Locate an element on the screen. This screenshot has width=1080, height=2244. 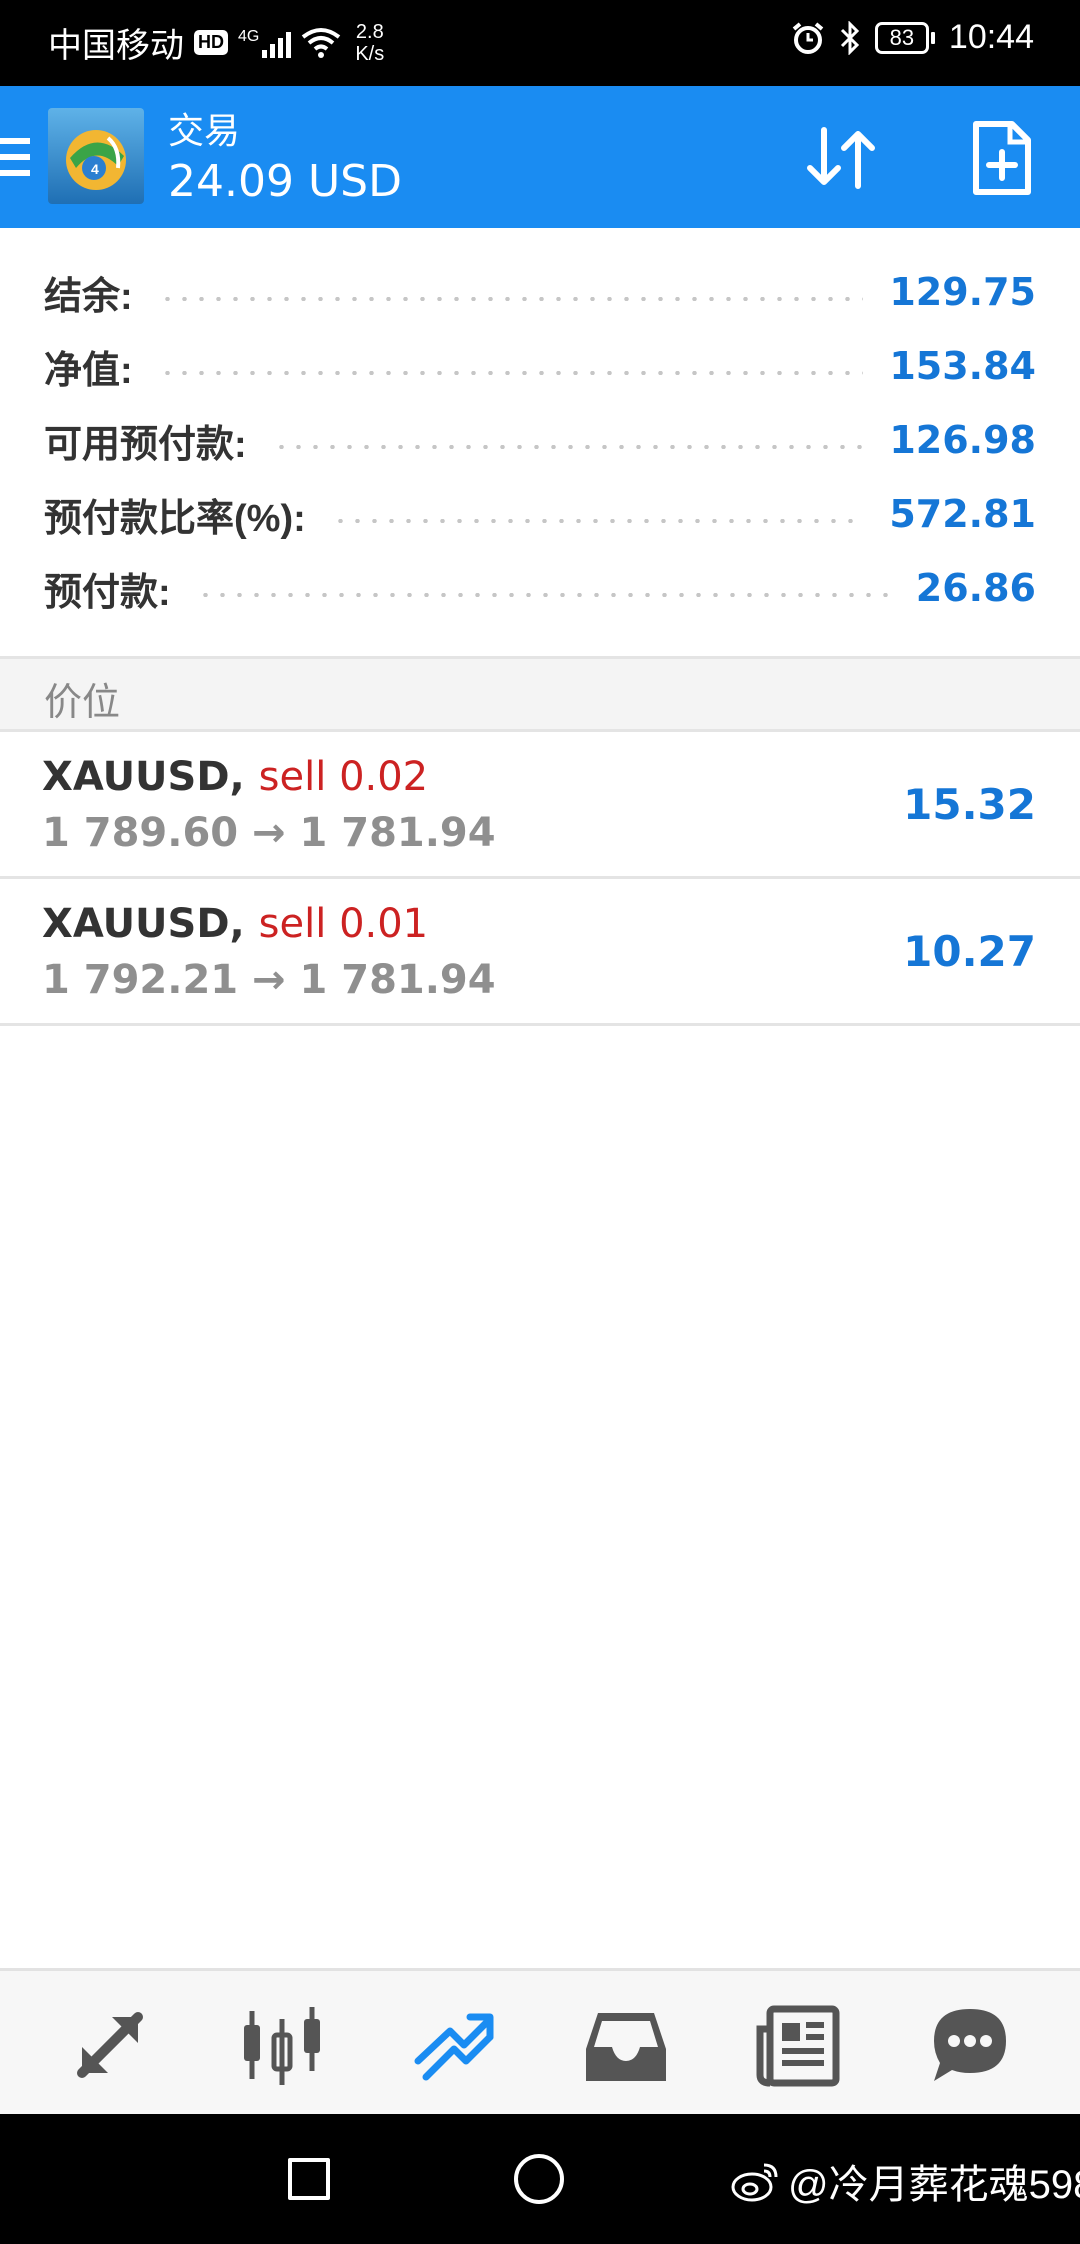
nav-history is located at coordinates (626, 2045).